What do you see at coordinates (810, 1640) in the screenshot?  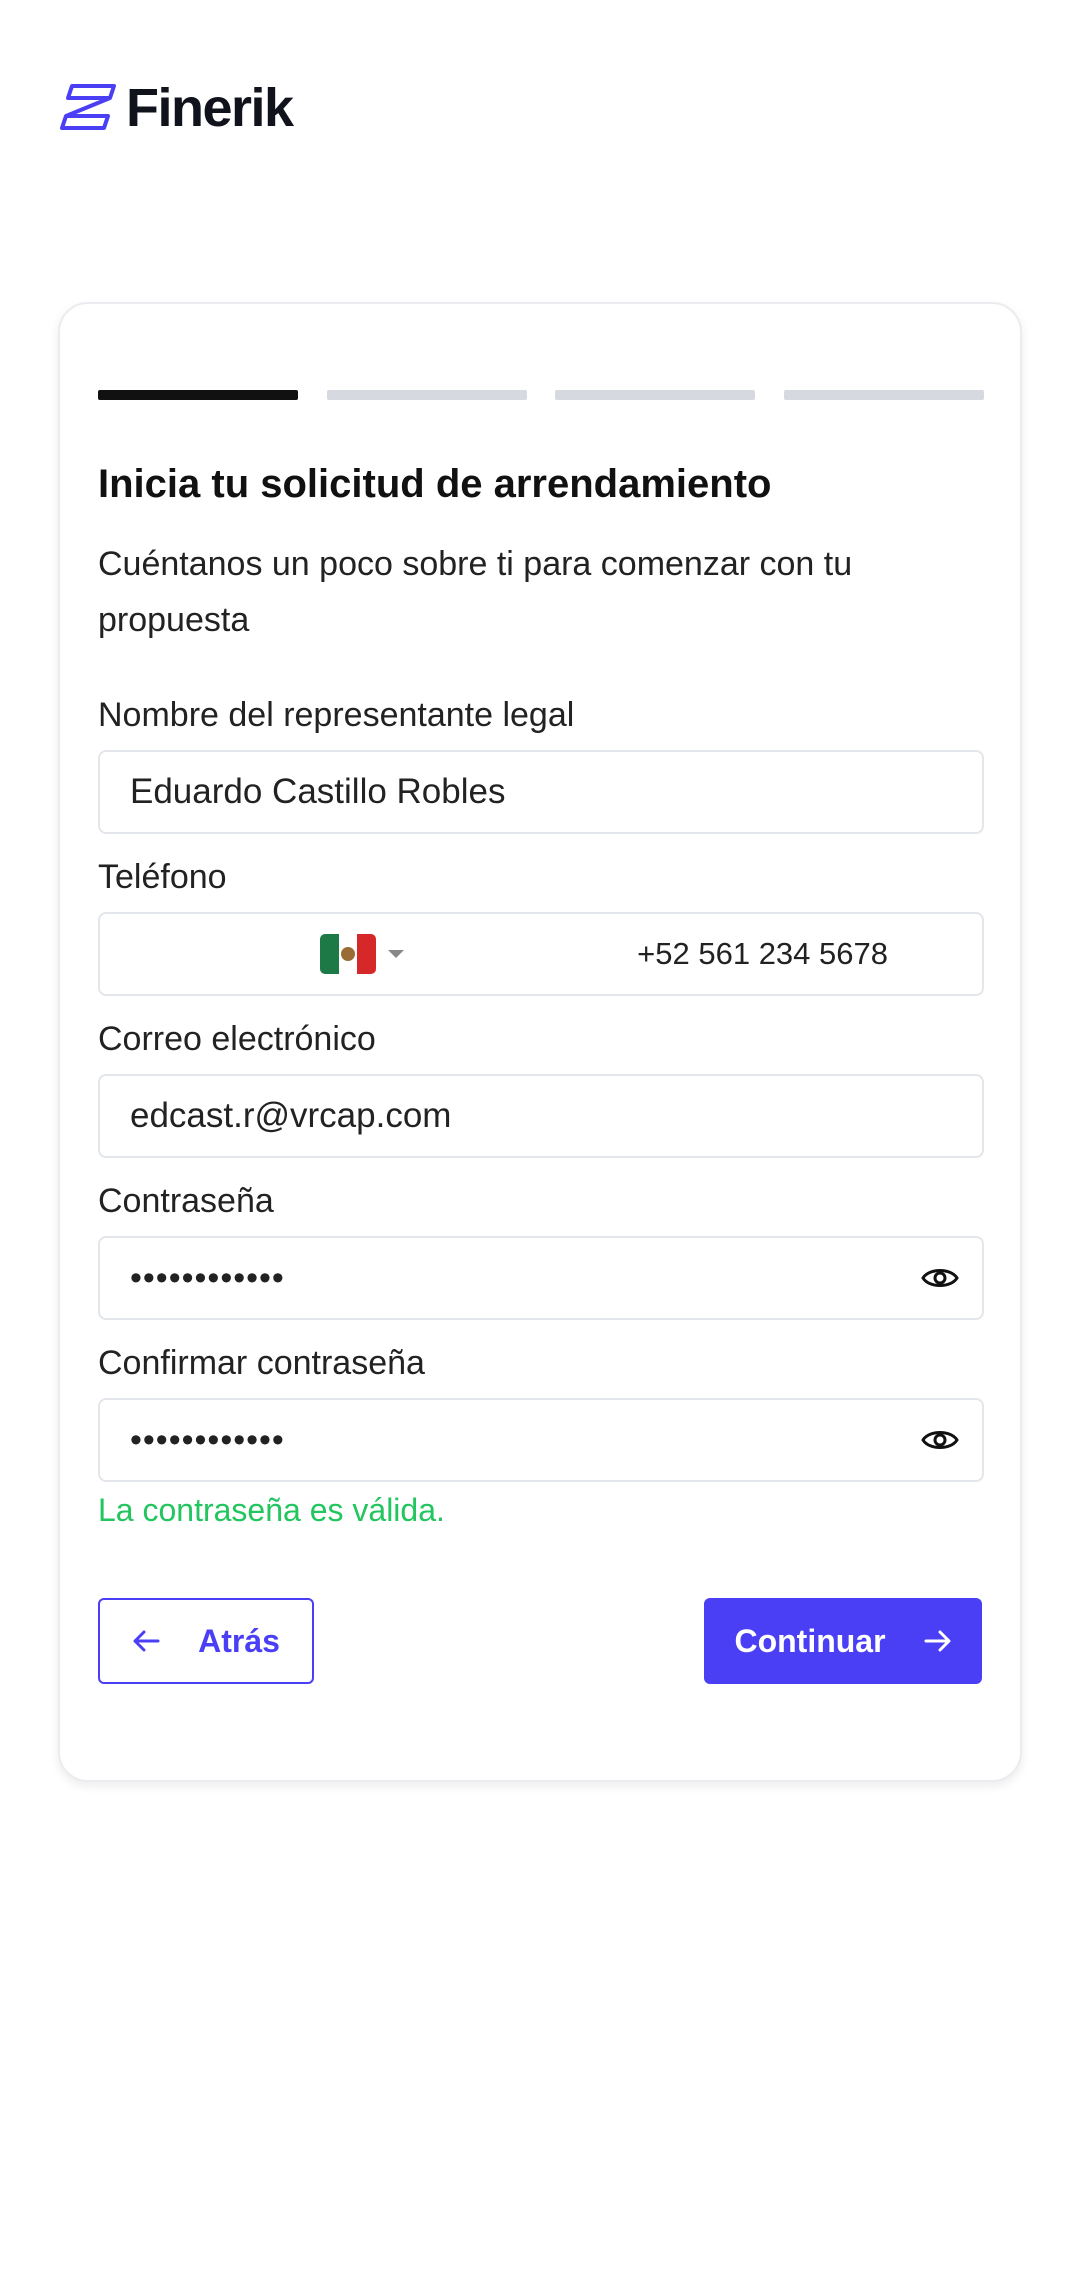 I see `continue-button-label: Continuar` at bounding box center [810, 1640].